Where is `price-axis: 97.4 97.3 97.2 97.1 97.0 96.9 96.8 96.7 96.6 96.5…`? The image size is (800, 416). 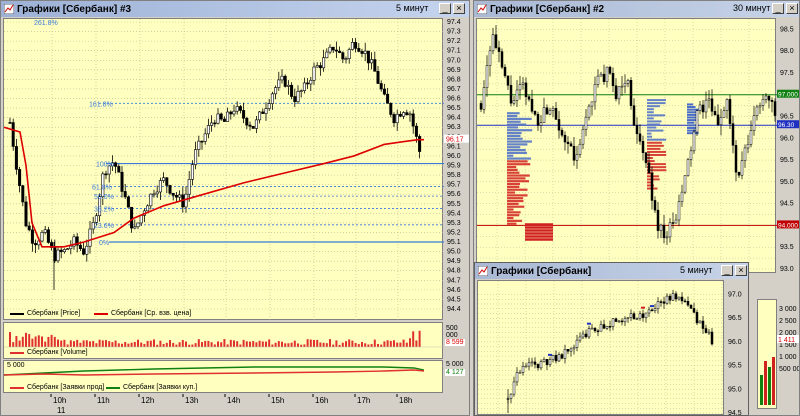
price-axis: 97.4 97.3 97.2 97.1 97.0 96.9 96.8 96.7 96.6 96.5… is located at coordinates (456, 169).